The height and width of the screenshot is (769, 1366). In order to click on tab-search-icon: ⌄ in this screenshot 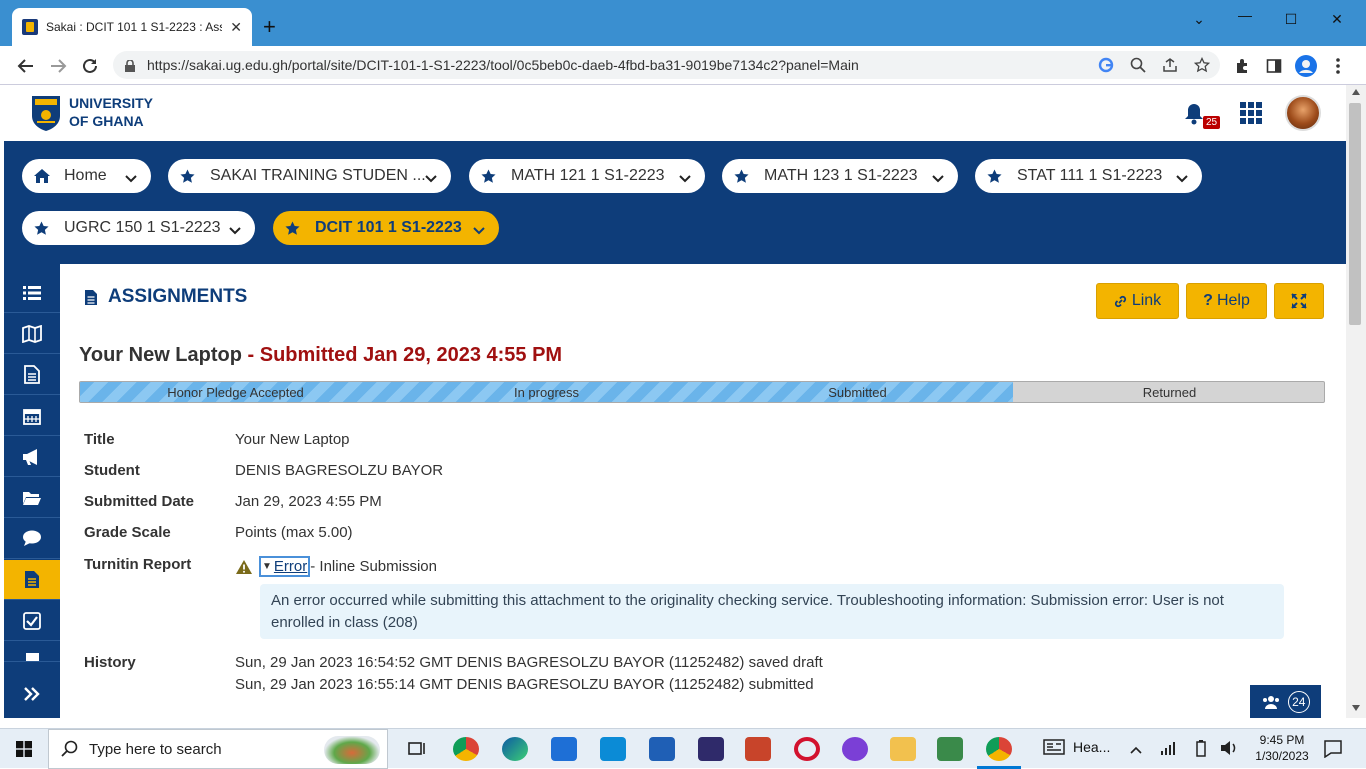, I will do `click(1199, 21)`.